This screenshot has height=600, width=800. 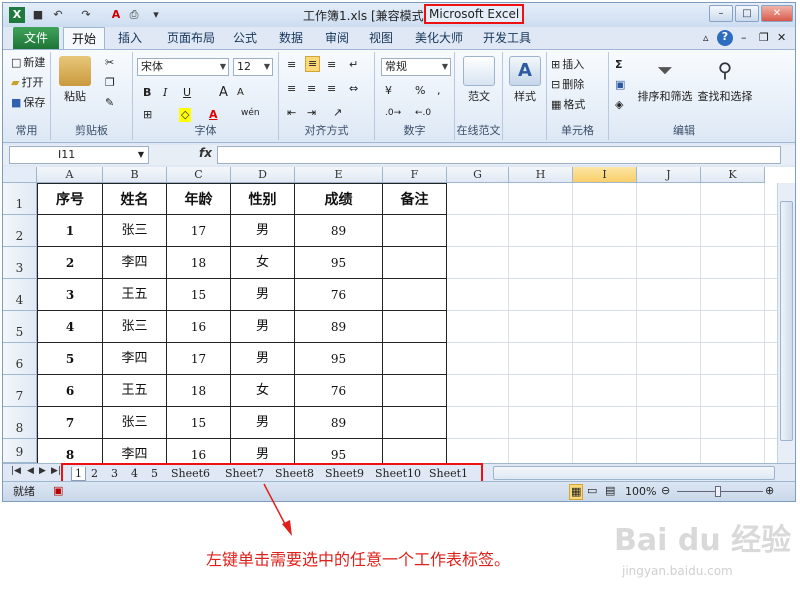 I want to click on row-header-7: 7, so click(x=20, y=391).